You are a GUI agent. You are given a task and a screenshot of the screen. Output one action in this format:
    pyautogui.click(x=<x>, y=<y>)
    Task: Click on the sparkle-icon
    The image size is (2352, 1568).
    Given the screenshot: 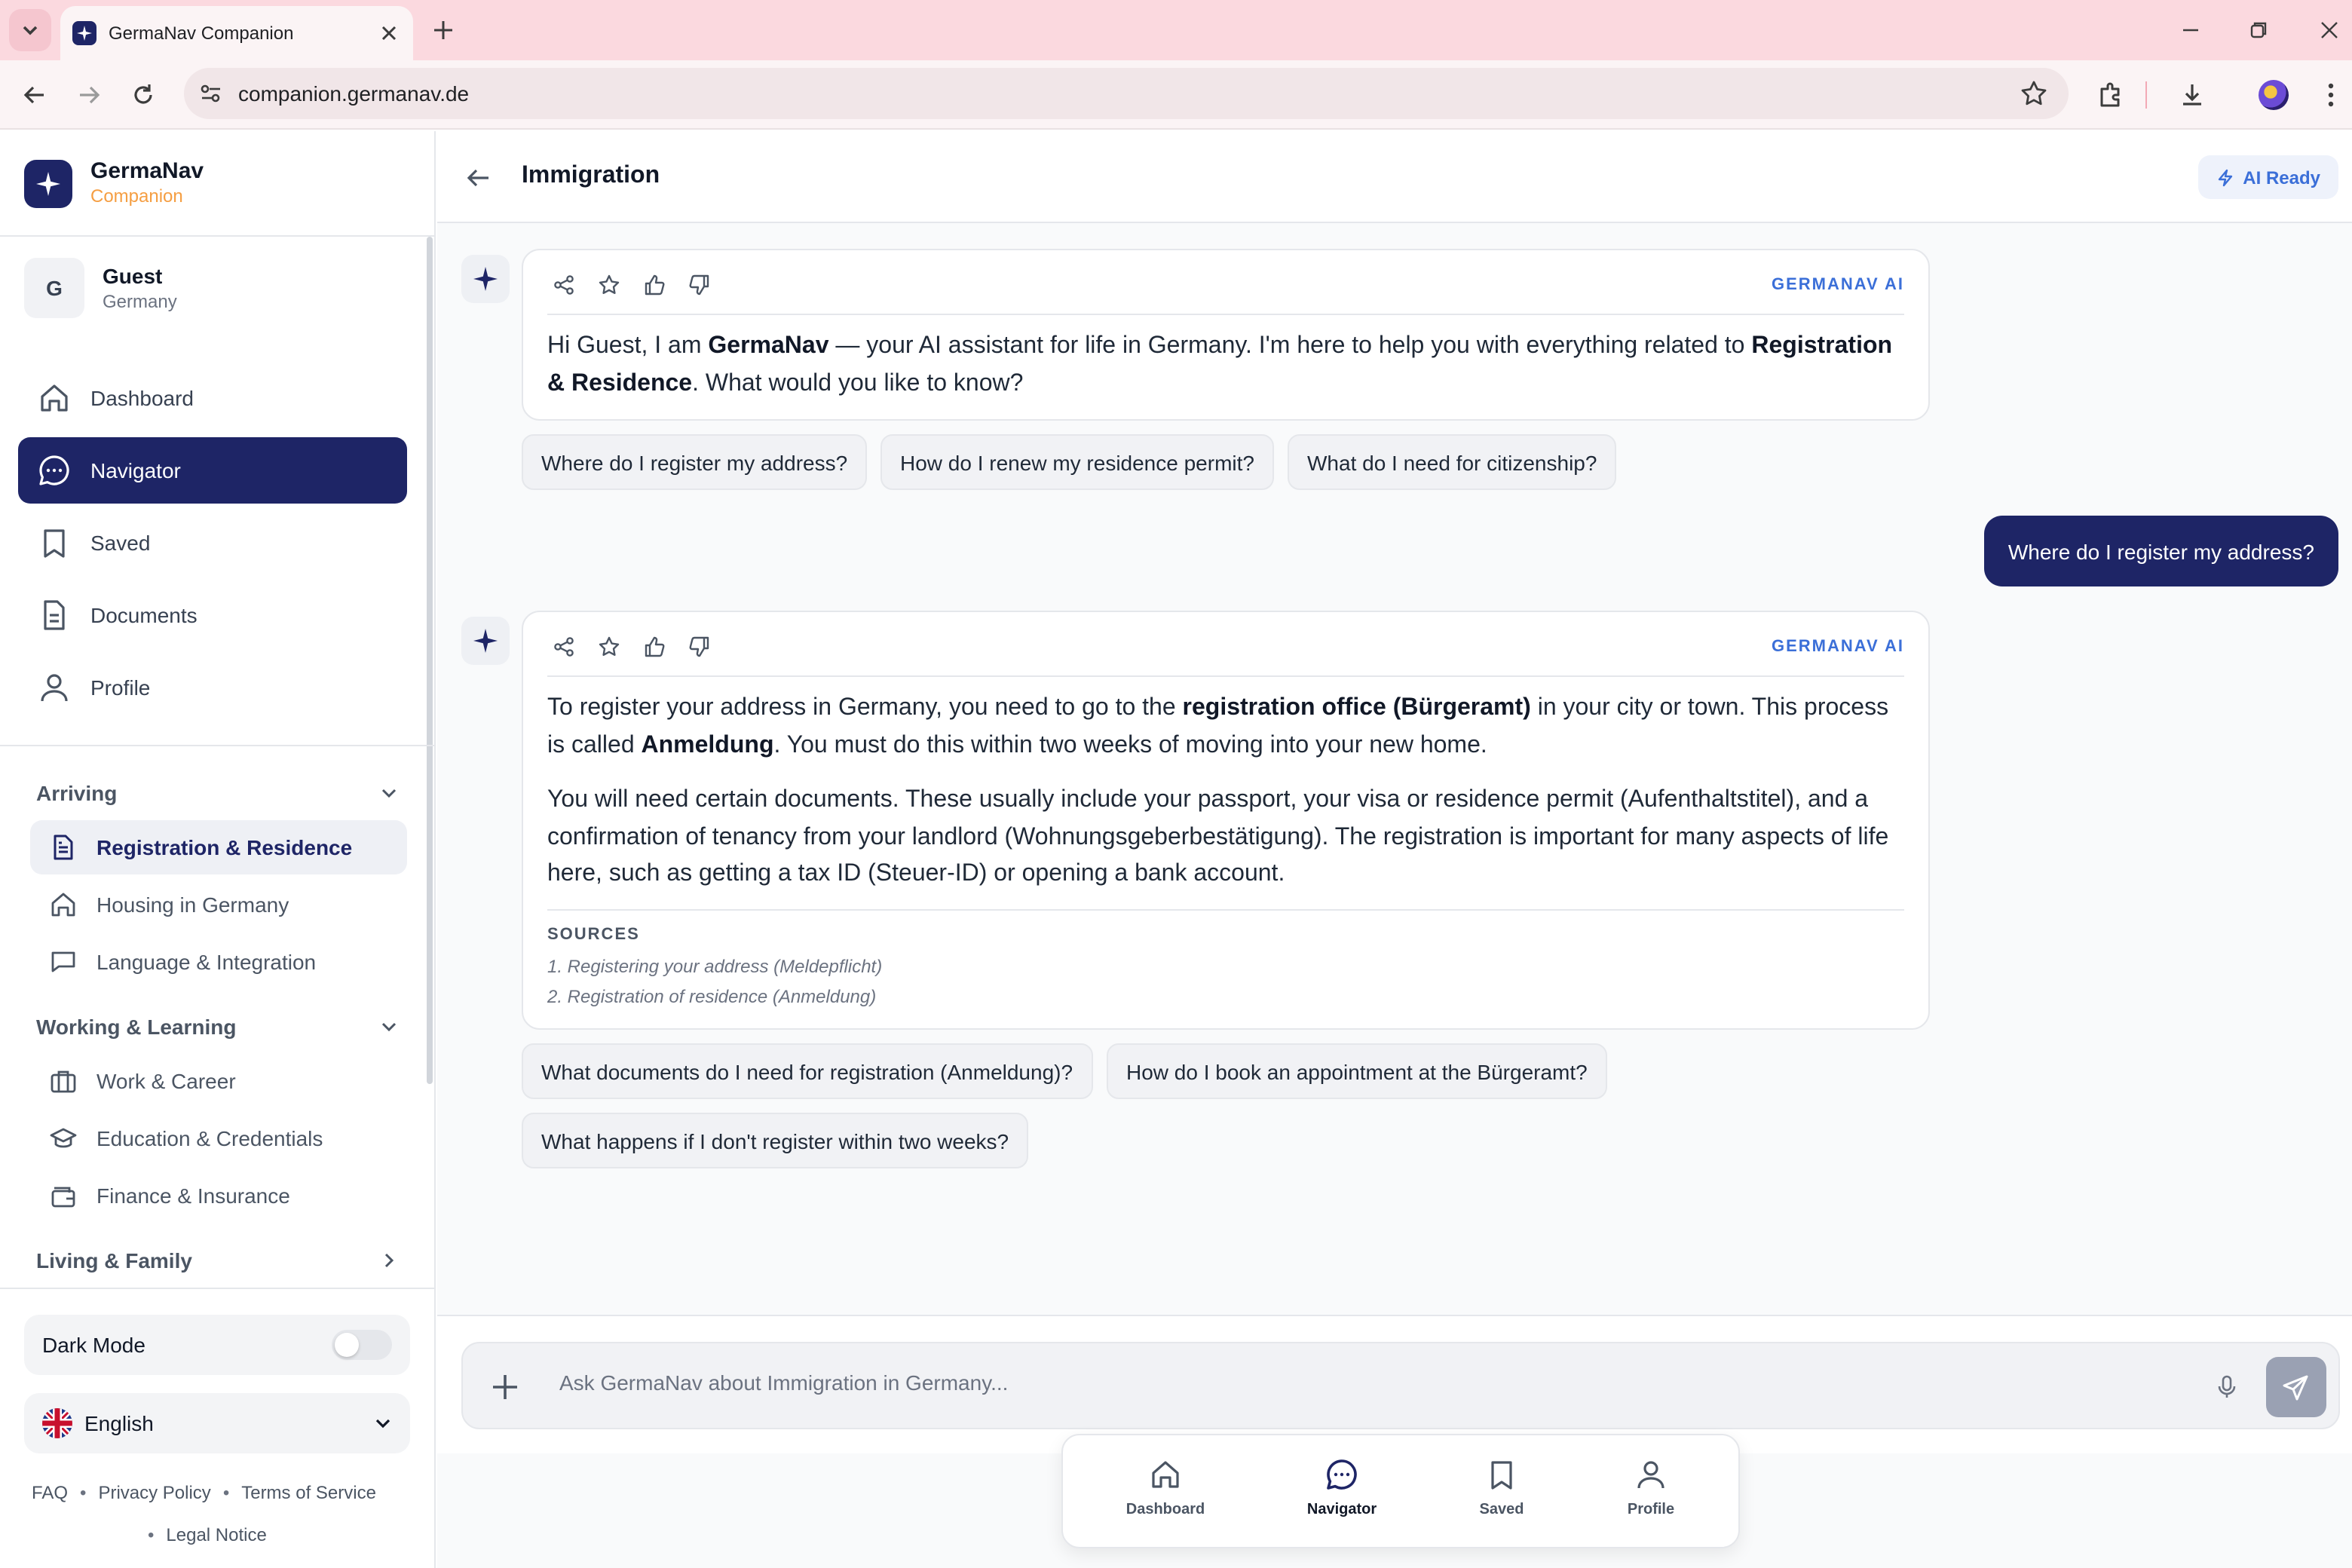 What is the action you would take?
    pyautogui.click(x=485, y=641)
    